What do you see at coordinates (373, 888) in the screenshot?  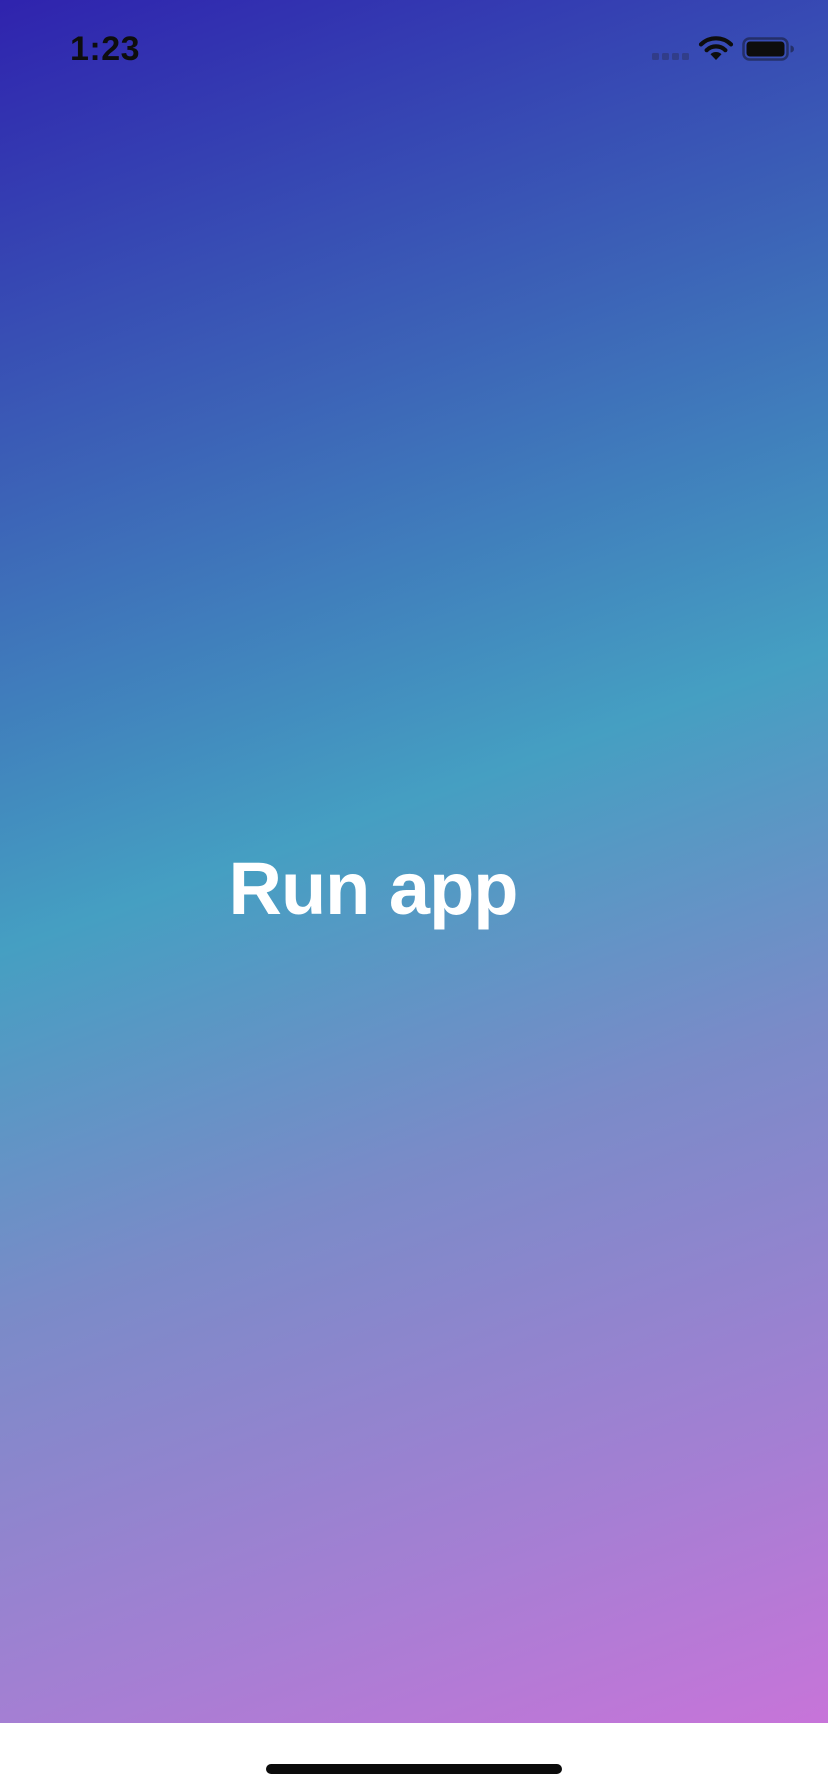 I see `run-app-label: Run app` at bounding box center [373, 888].